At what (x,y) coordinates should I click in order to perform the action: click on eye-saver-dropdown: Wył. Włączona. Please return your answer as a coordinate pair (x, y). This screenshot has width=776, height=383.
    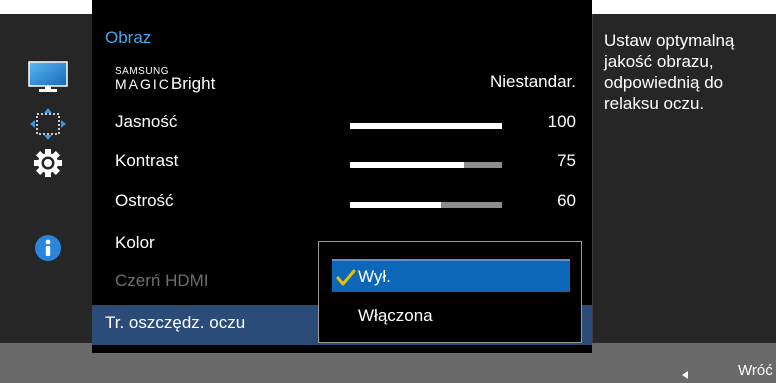
    Looking at the image, I should click on (450, 292).